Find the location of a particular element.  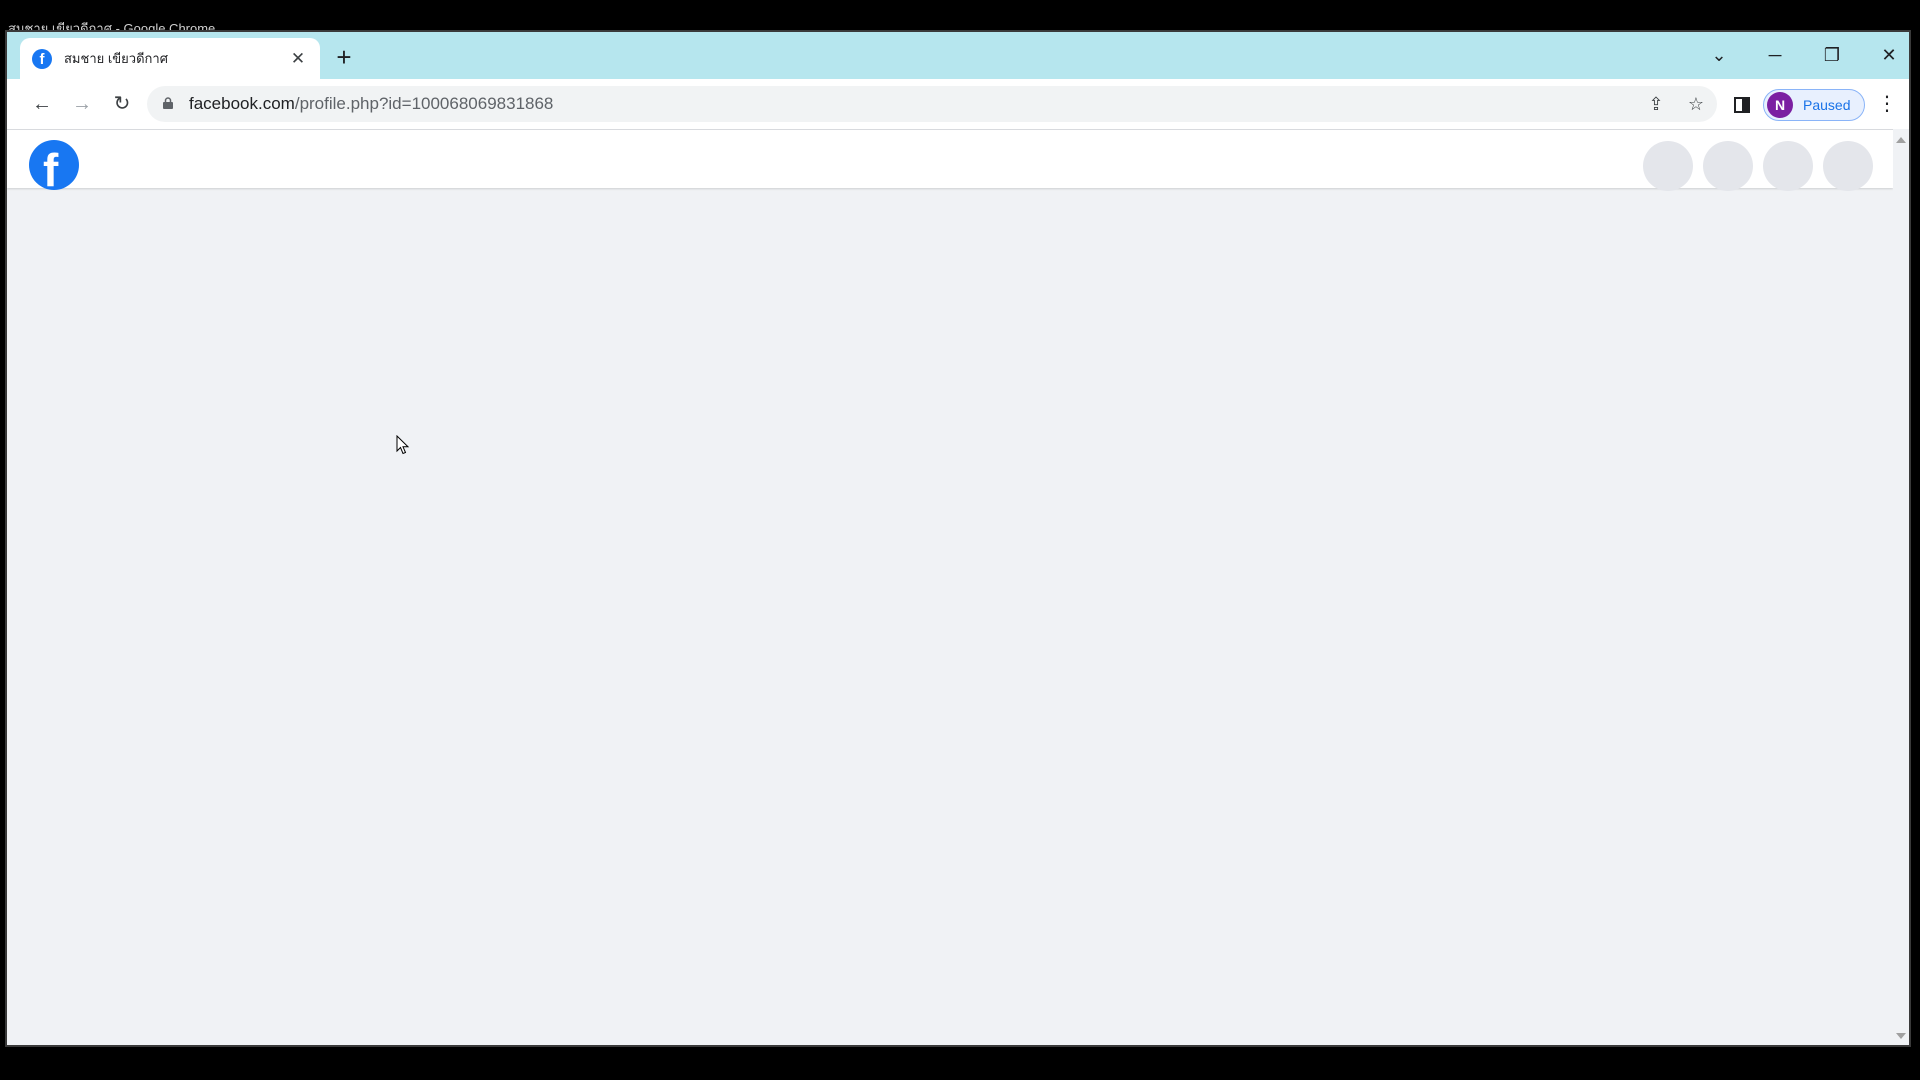

avatar: N is located at coordinates (1780, 105).